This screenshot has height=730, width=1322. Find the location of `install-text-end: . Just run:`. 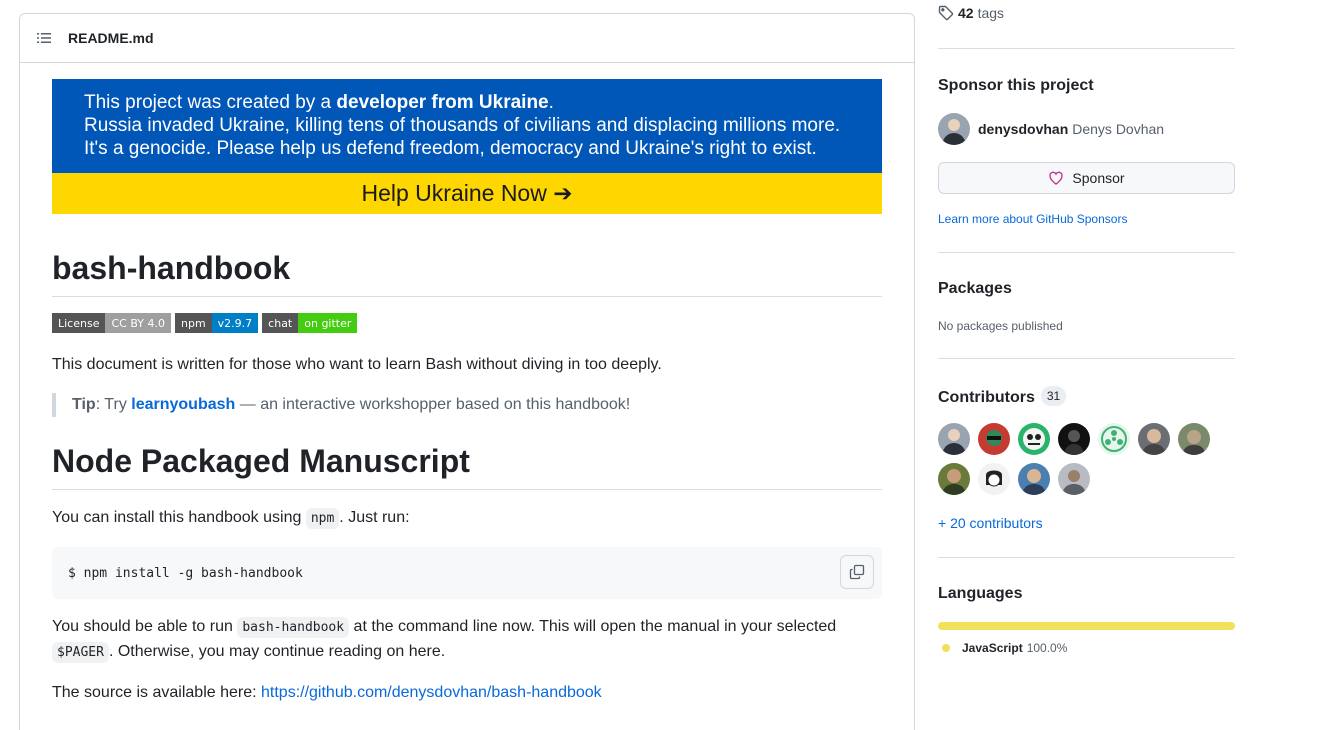

install-text-end: . Just run: is located at coordinates (374, 517).